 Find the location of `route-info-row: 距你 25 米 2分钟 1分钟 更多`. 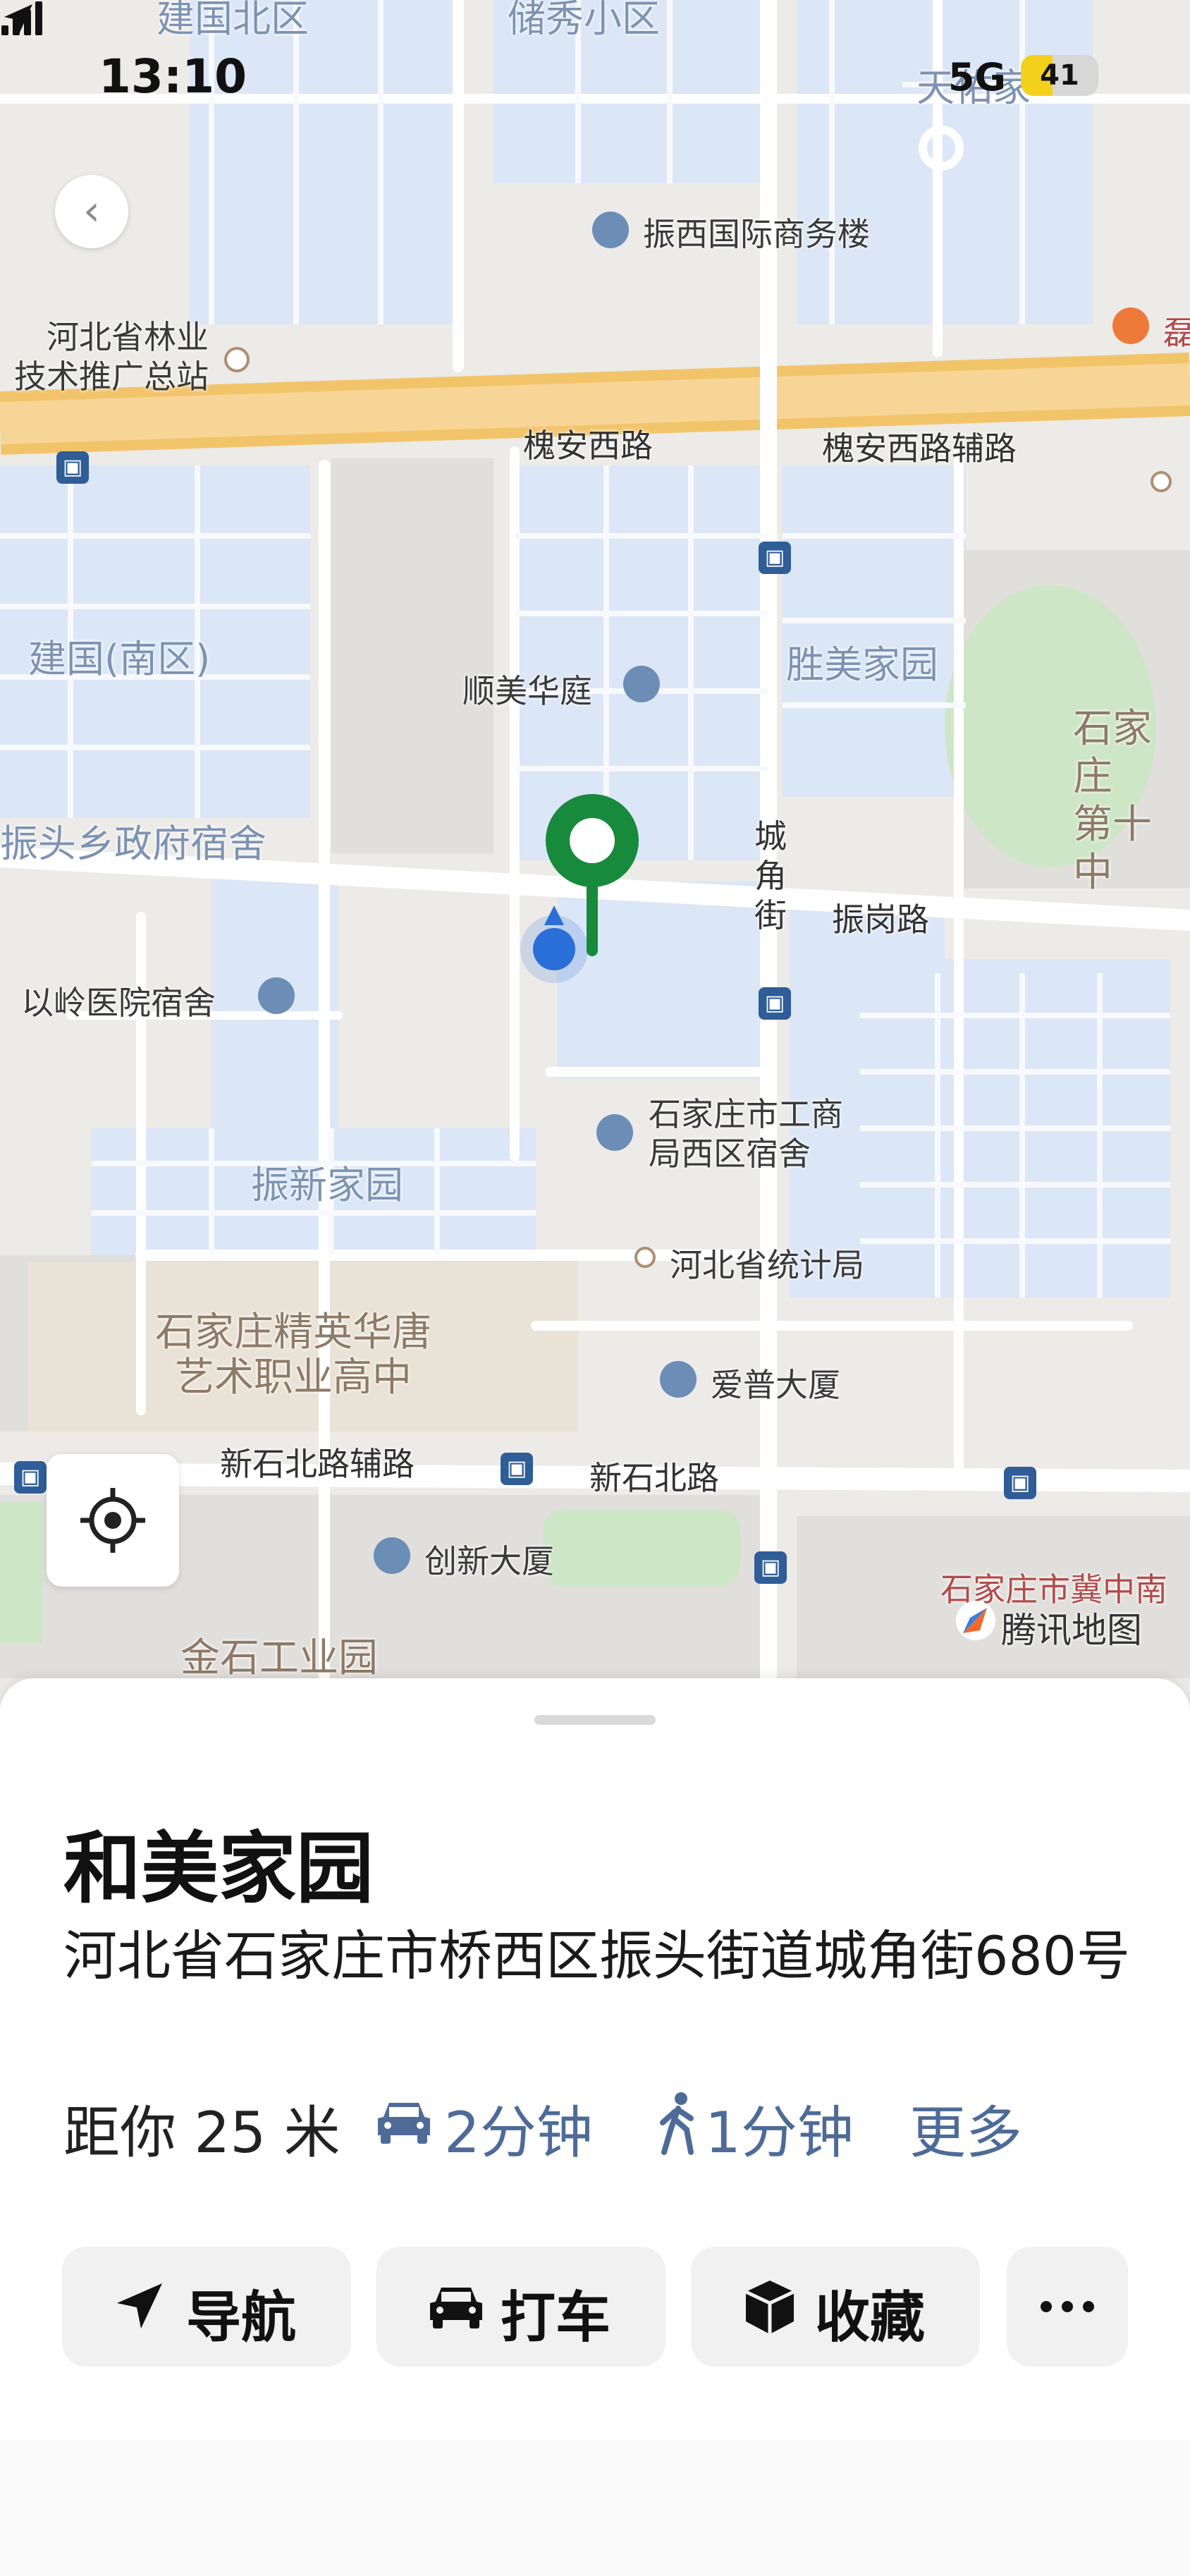

route-info-row: 距你 25 米 2分钟 1分钟 更多 is located at coordinates (599, 2127).